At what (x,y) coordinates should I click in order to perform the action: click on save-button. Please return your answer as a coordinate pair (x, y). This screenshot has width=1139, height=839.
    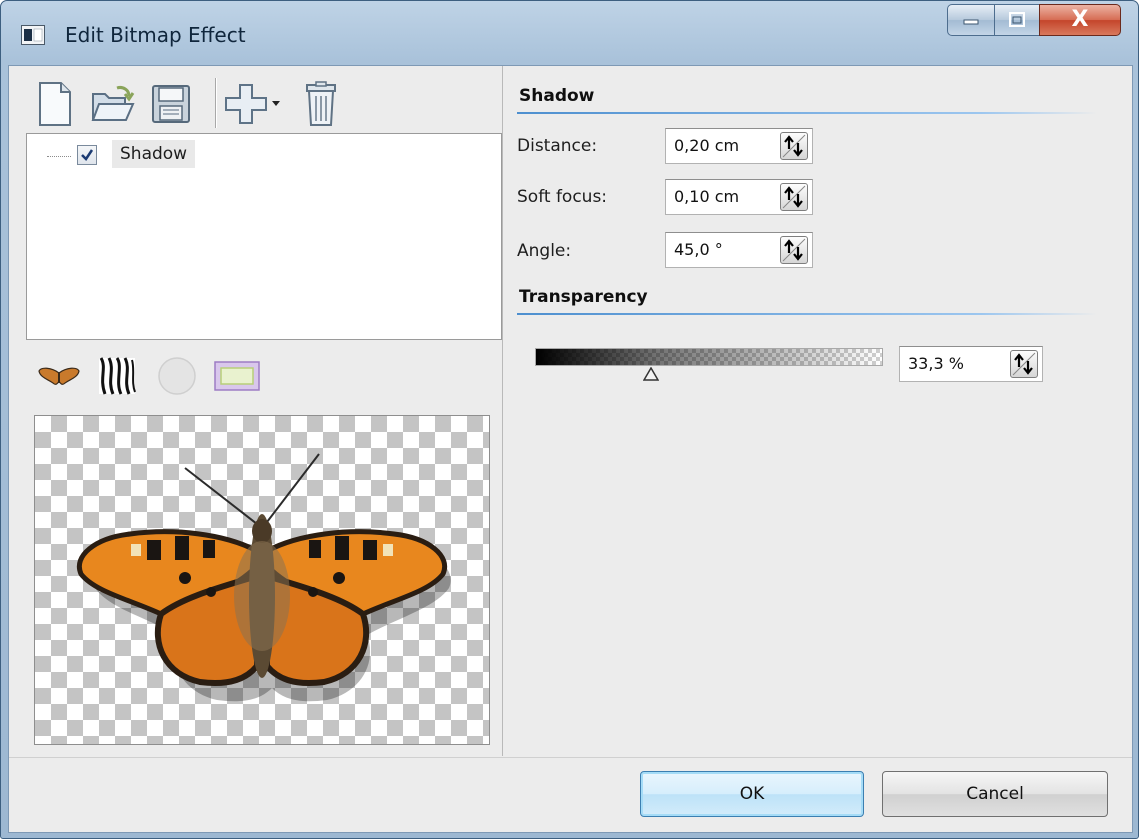
    Looking at the image, I should click on (171, 104).